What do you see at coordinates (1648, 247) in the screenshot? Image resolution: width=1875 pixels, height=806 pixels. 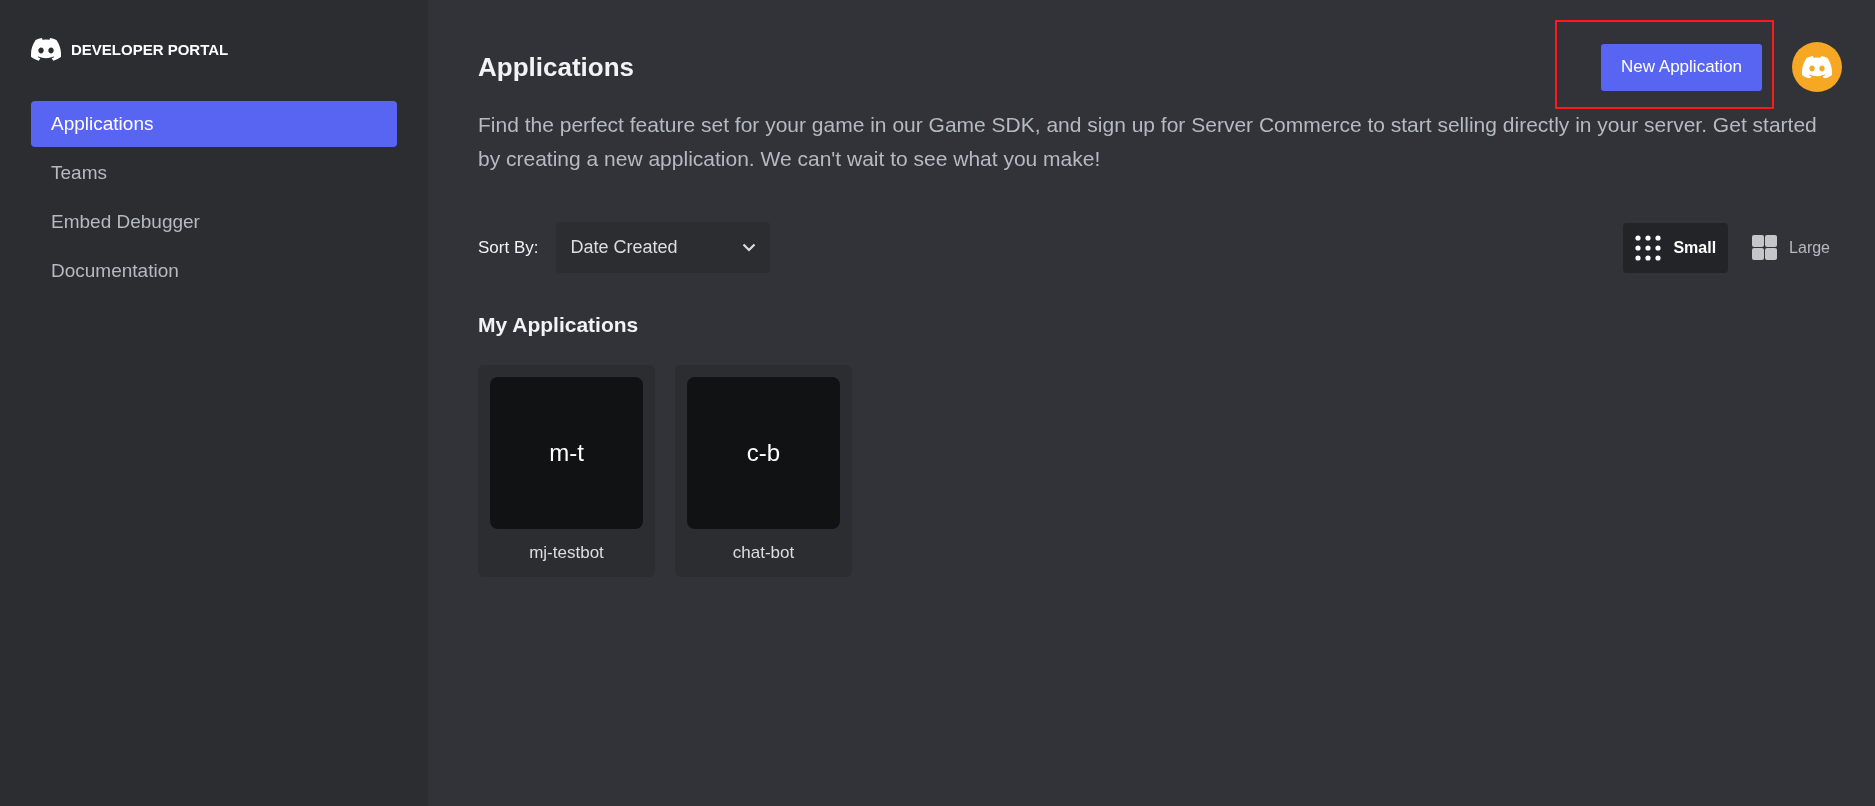 I see `dot-grid-icon` at bounding box center [1648, 247].